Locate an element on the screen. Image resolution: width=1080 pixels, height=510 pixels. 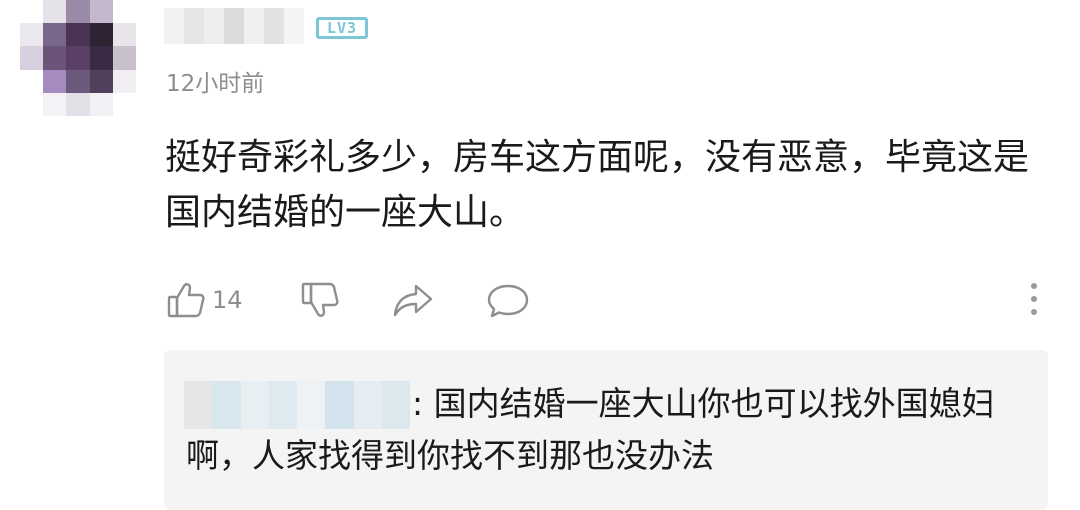
like-button: 14 is located at coordinates (204, 300).